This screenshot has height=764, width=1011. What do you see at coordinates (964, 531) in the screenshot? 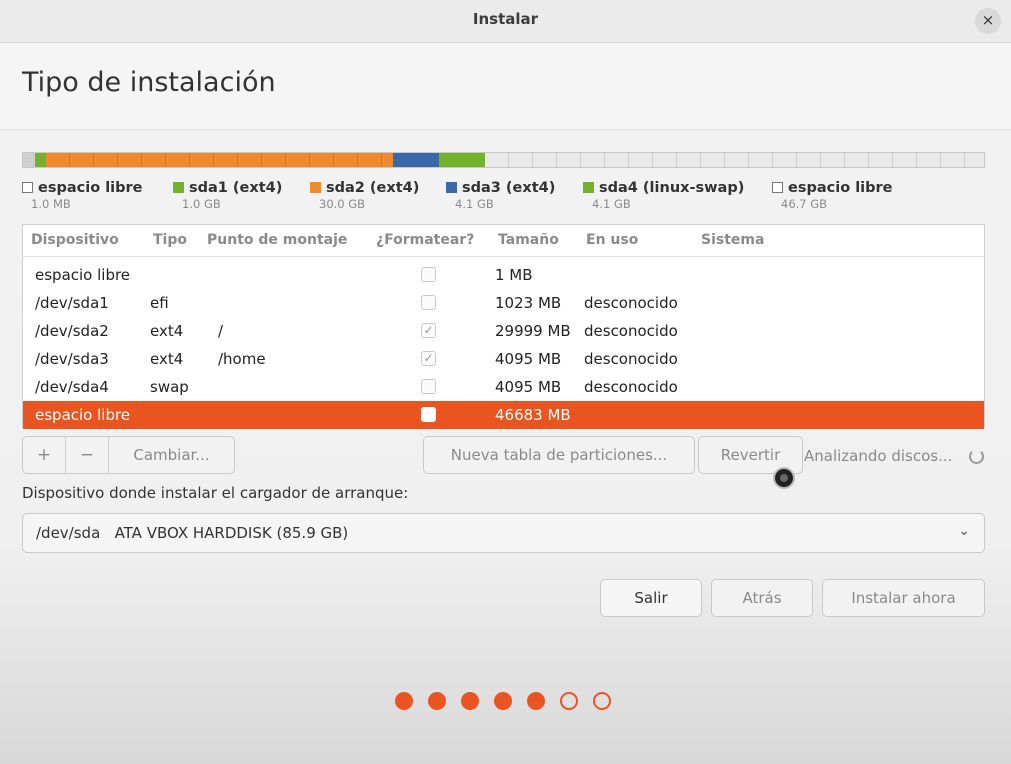
I see `chevron-down-icon: ⌄` at bounding box center [964, 531].